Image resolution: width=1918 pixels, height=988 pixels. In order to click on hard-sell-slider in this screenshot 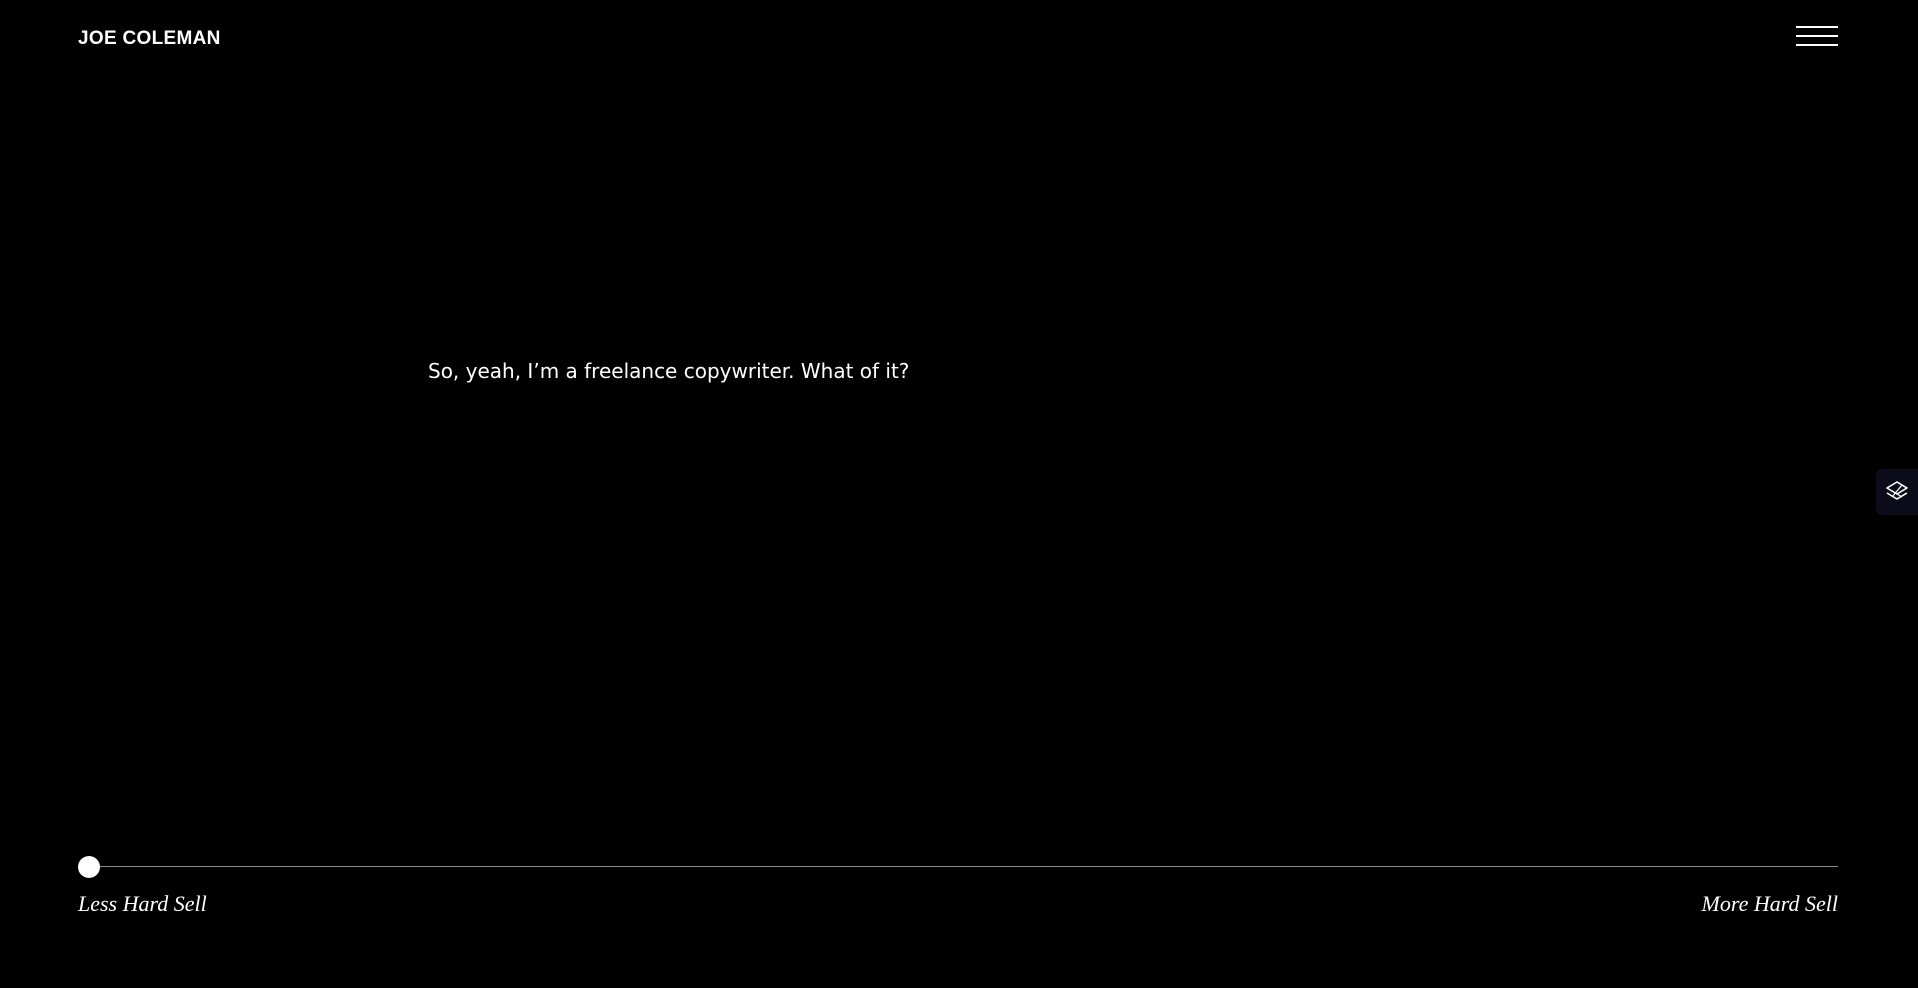, I will do `click(958, 867)`.